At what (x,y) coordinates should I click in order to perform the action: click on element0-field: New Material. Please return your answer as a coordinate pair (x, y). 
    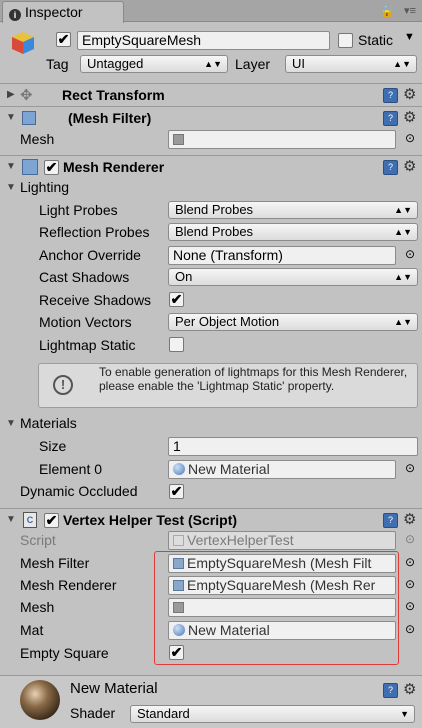
    Looking at the image, I should click on (282, 469).